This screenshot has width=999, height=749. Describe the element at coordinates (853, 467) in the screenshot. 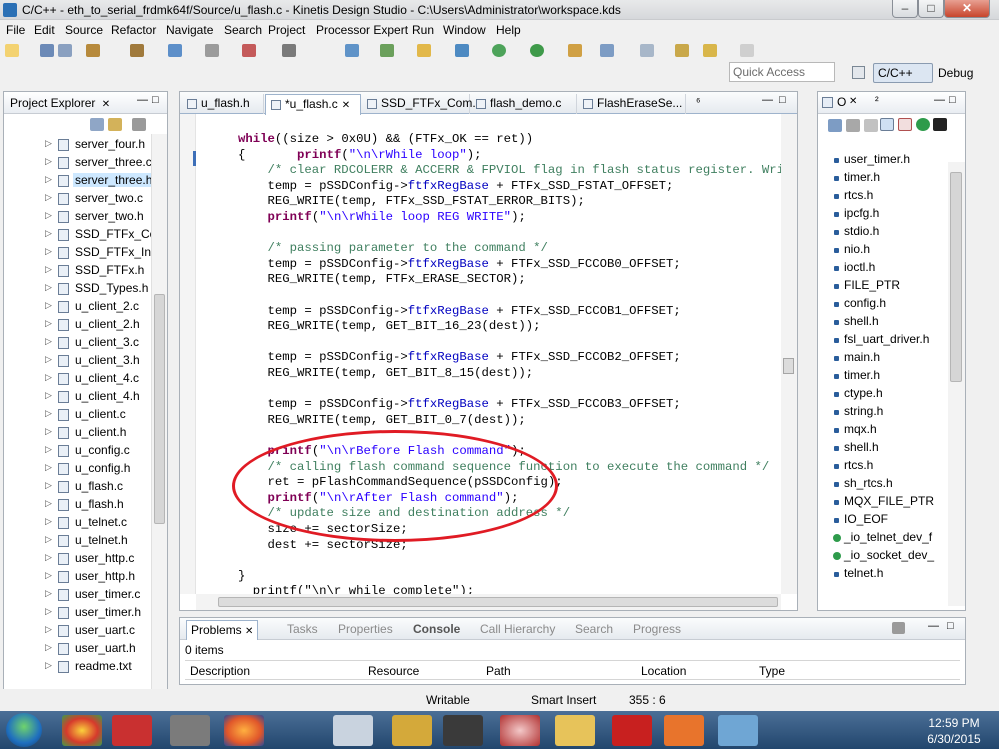

I see `outline-item: rtcs.h` at that location.